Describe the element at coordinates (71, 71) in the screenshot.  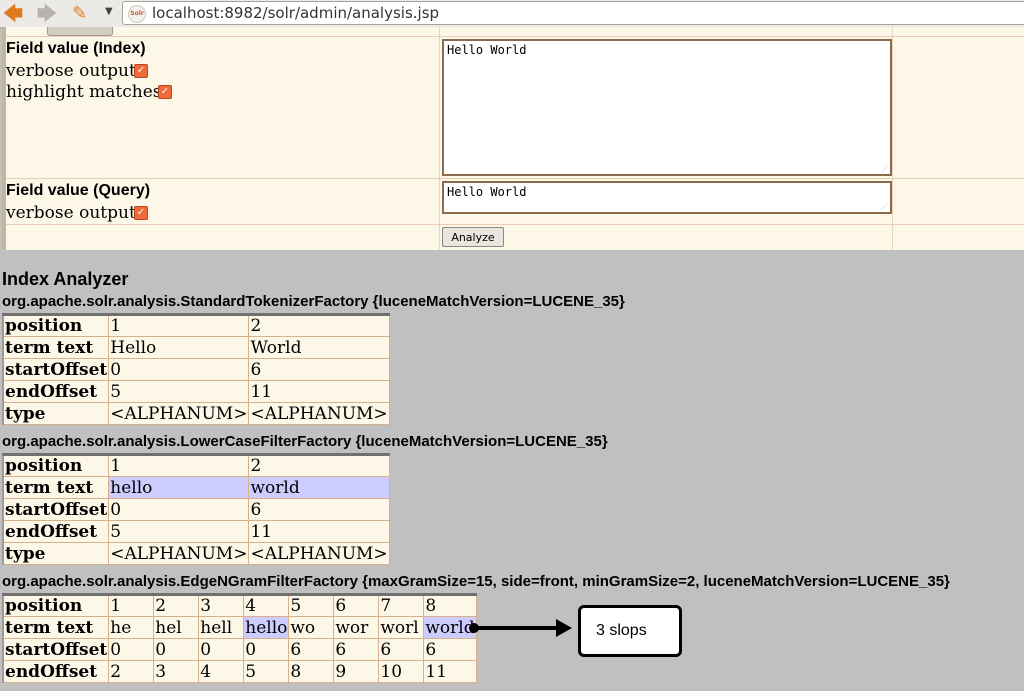
I see `verbose-output-label: verbose output` at that location.